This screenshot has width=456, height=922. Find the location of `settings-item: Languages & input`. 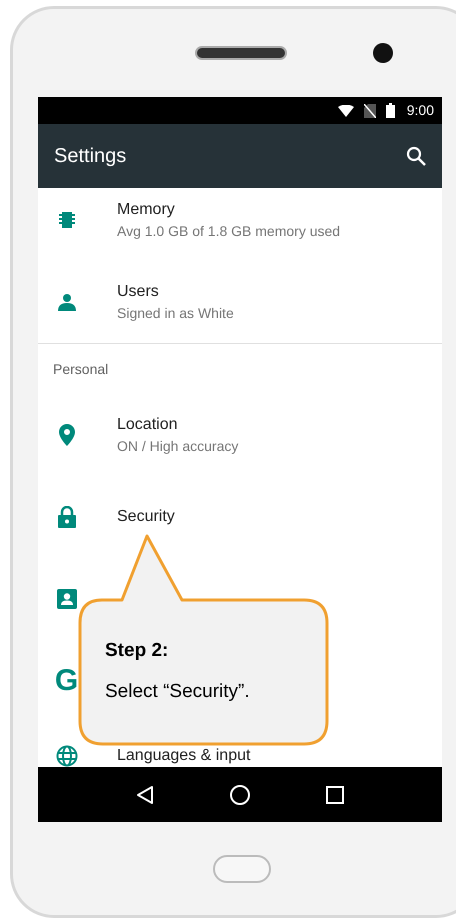

settings-item: Languages & input is located at coordinates (240, 744).